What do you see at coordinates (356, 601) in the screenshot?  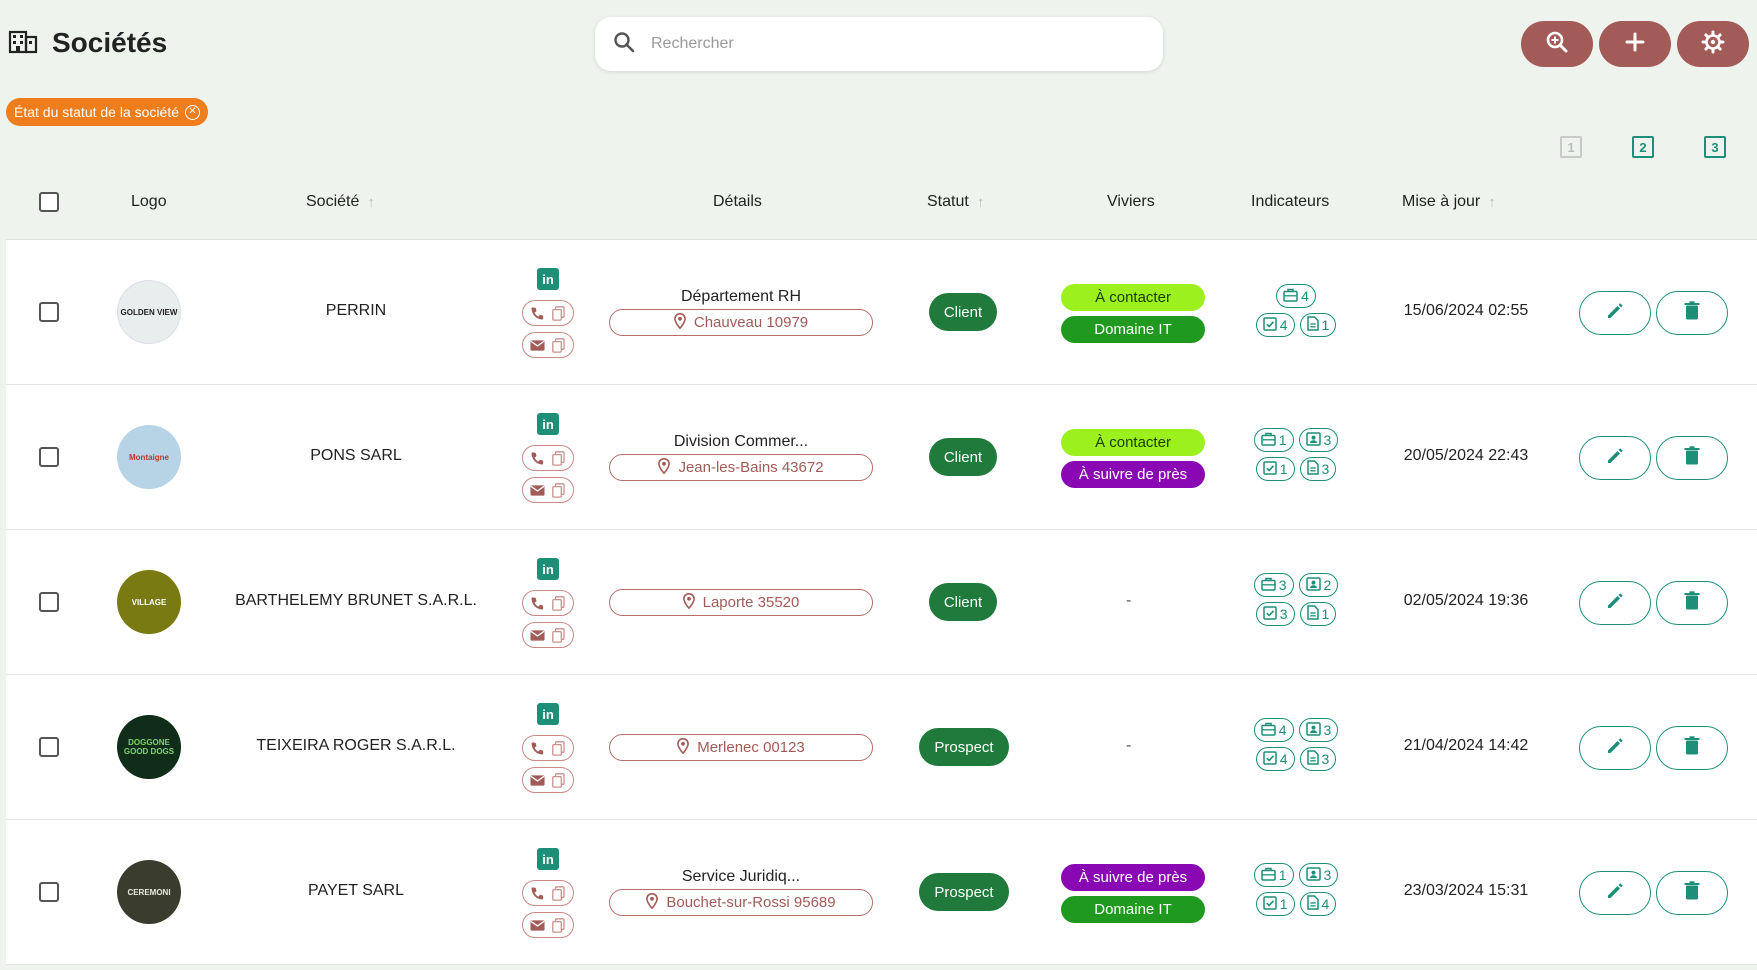 I see `company-name: BARTHELEMY BRUNET S.A.R.L.` at bounding box center [356, 601].